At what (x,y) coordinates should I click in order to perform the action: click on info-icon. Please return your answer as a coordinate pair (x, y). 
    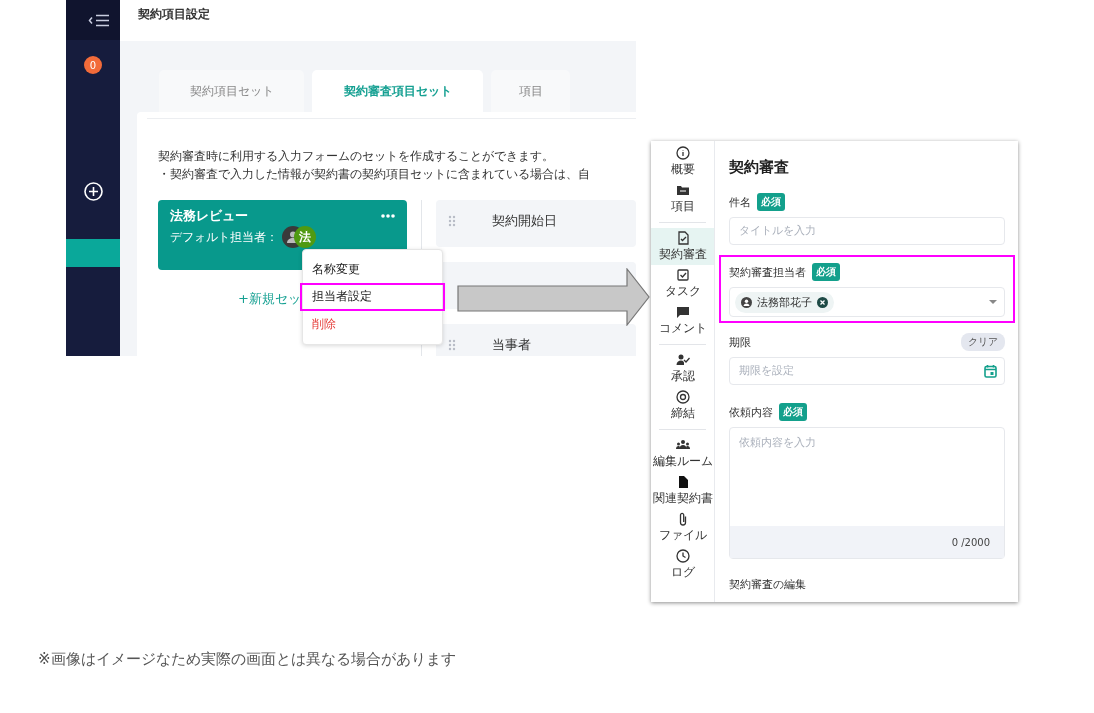
    Looking at the image, I should click on (682, 152).